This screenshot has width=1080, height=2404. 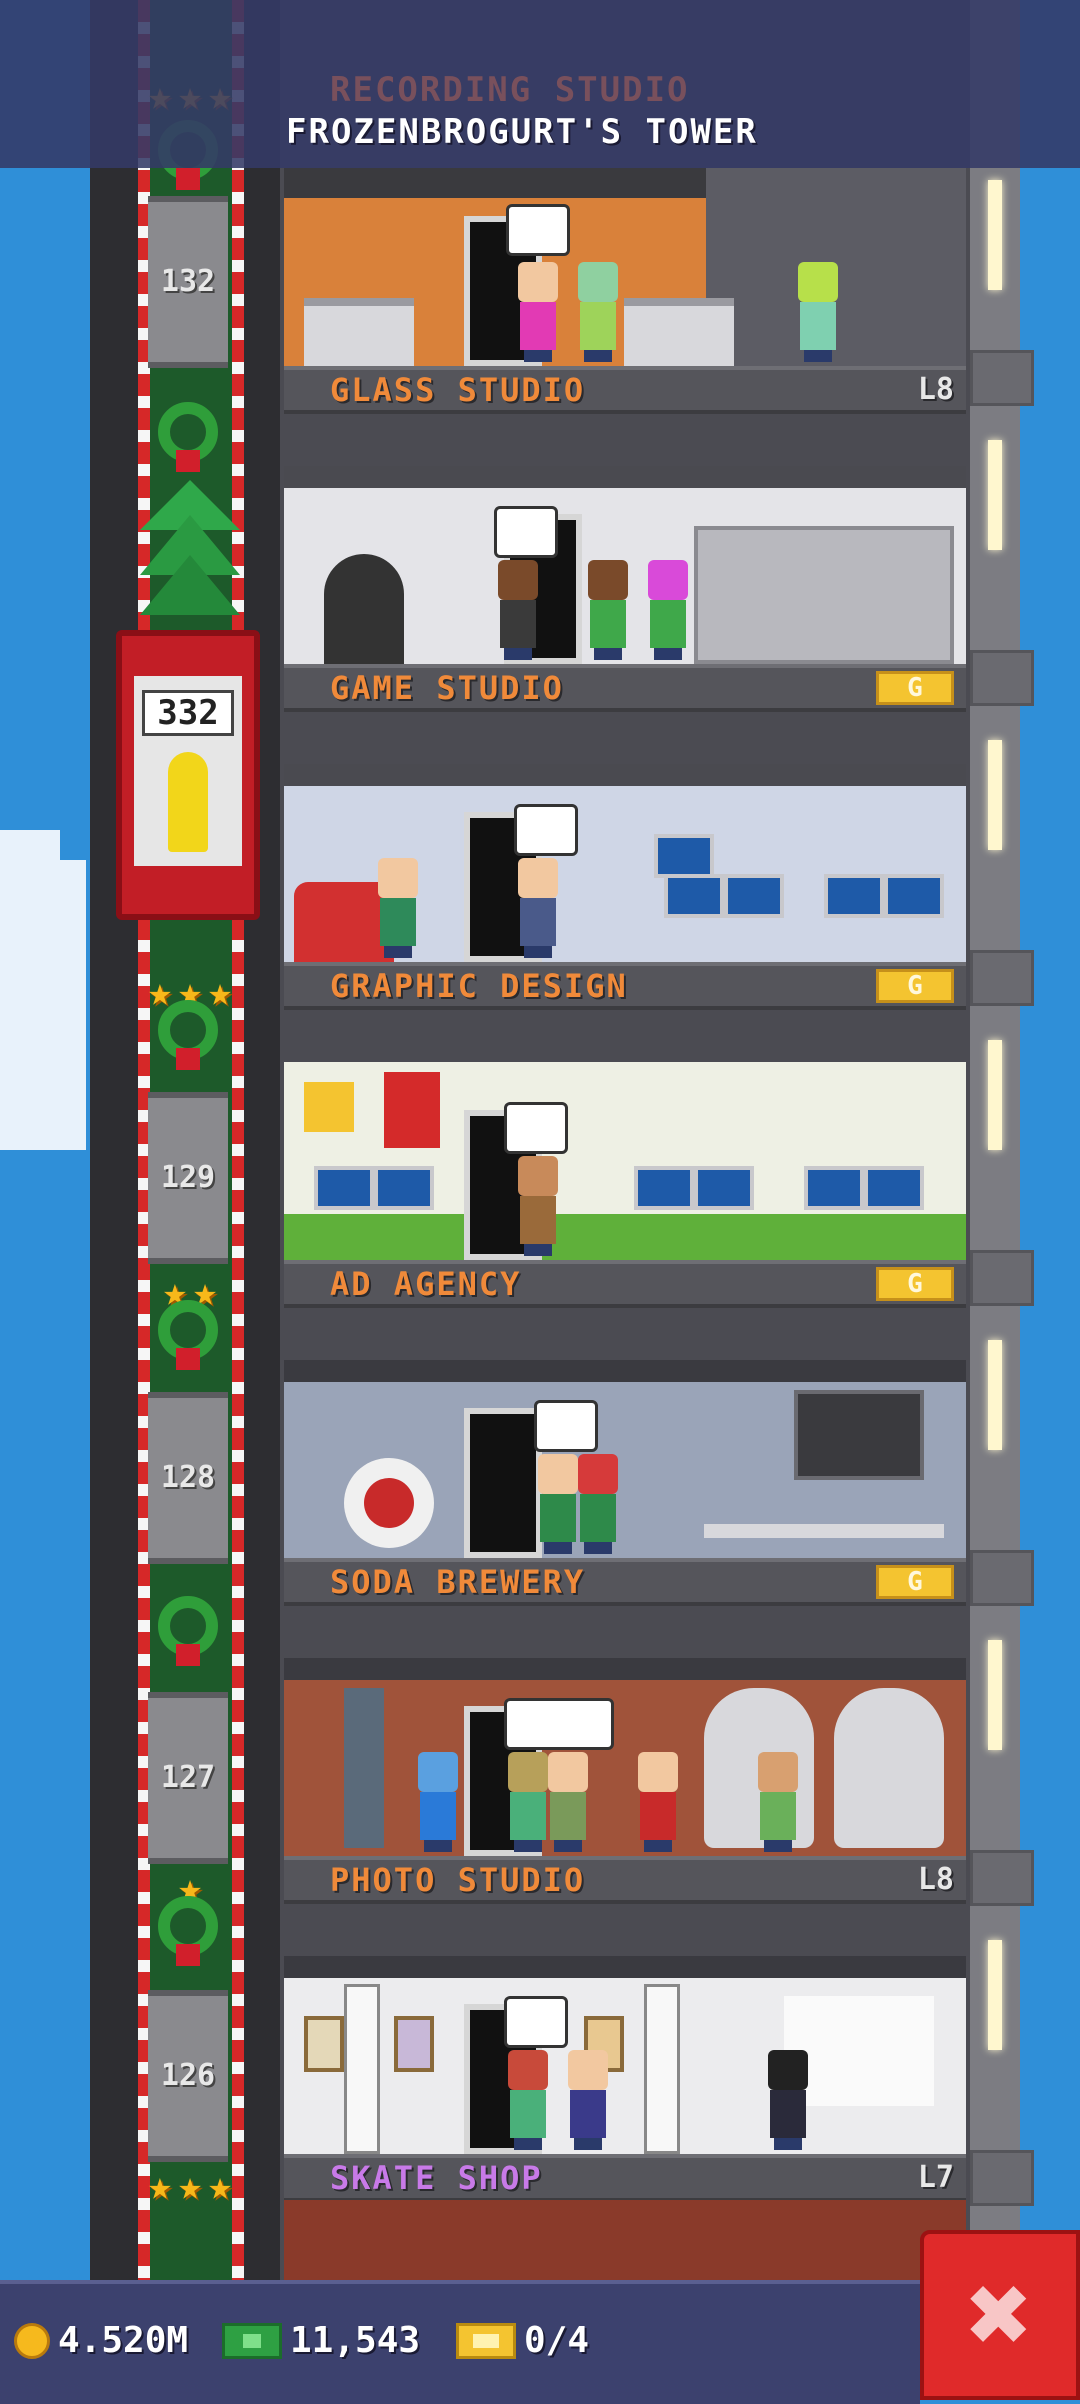 I want to click on floor-room-soda-brewery, so click(x=625, y=1757).